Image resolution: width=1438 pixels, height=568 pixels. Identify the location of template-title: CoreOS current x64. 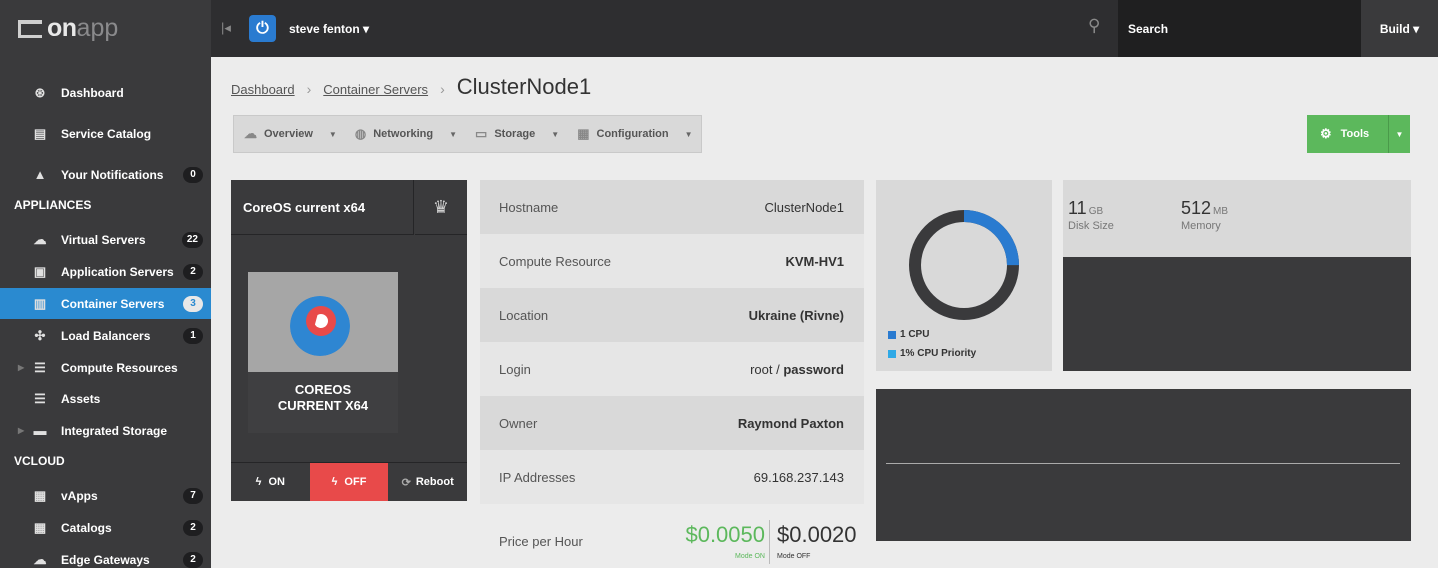
(322, 207).